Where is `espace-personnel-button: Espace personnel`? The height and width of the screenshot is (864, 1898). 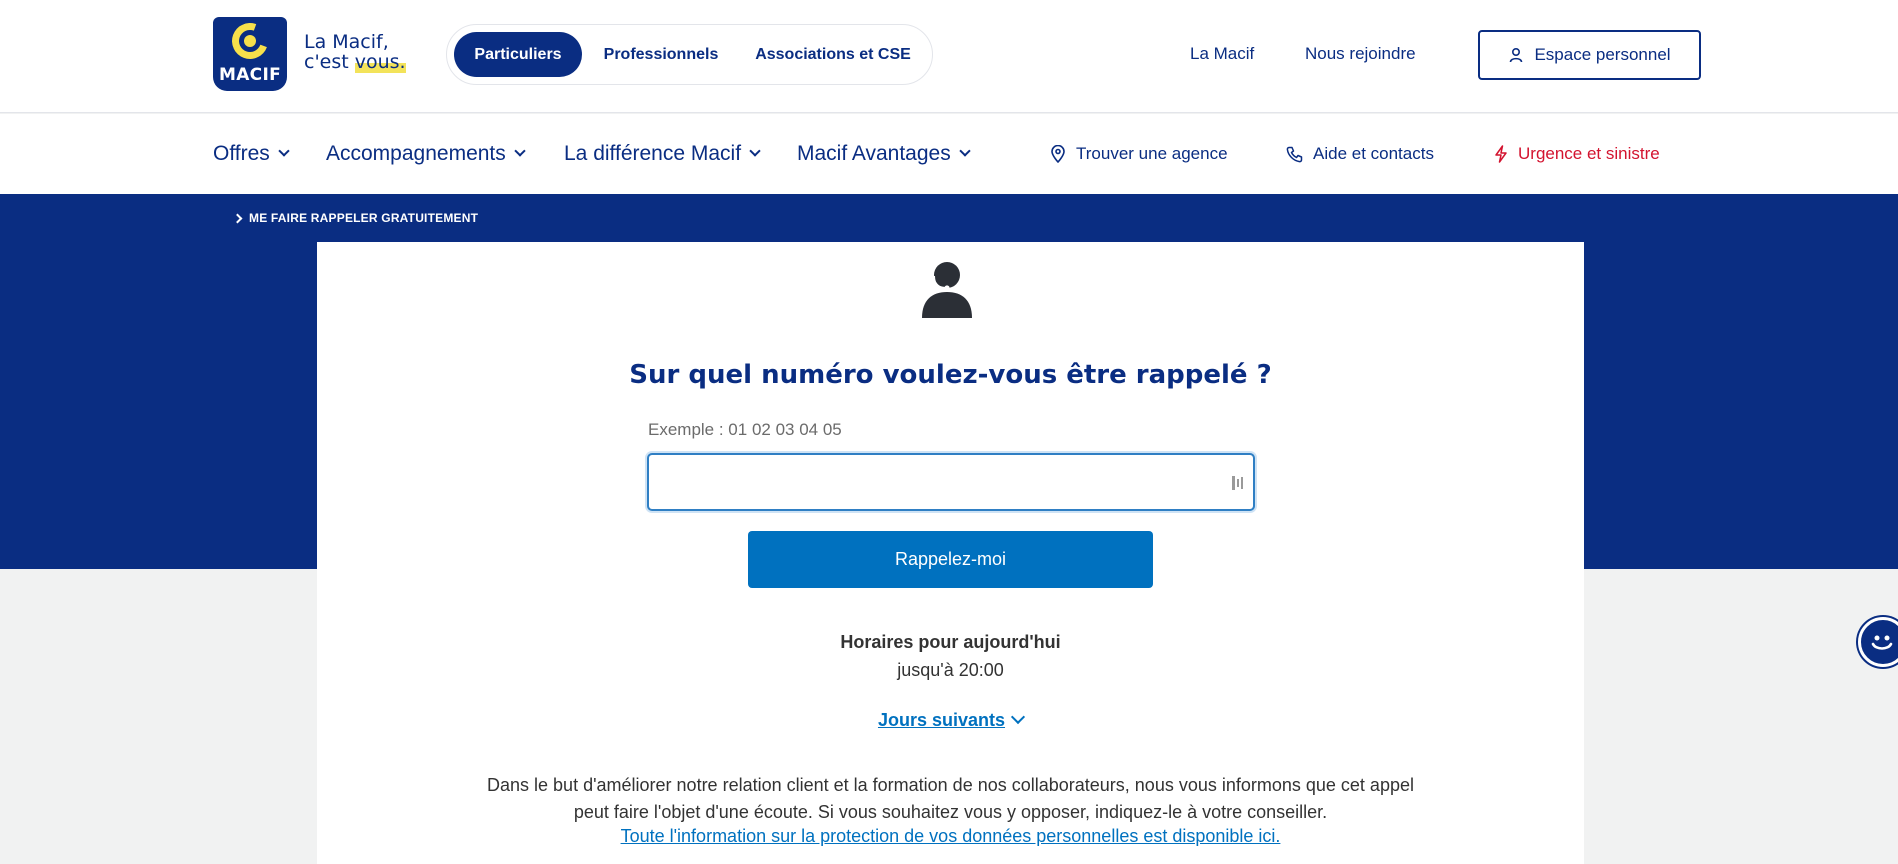 espace-personnel-button: Espace personnel is located at coordinates (1589, 55).